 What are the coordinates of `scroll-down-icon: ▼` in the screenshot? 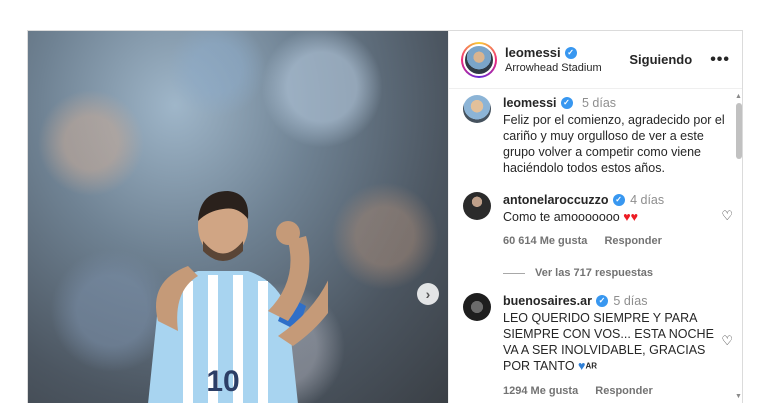 It's located at (738, 396).